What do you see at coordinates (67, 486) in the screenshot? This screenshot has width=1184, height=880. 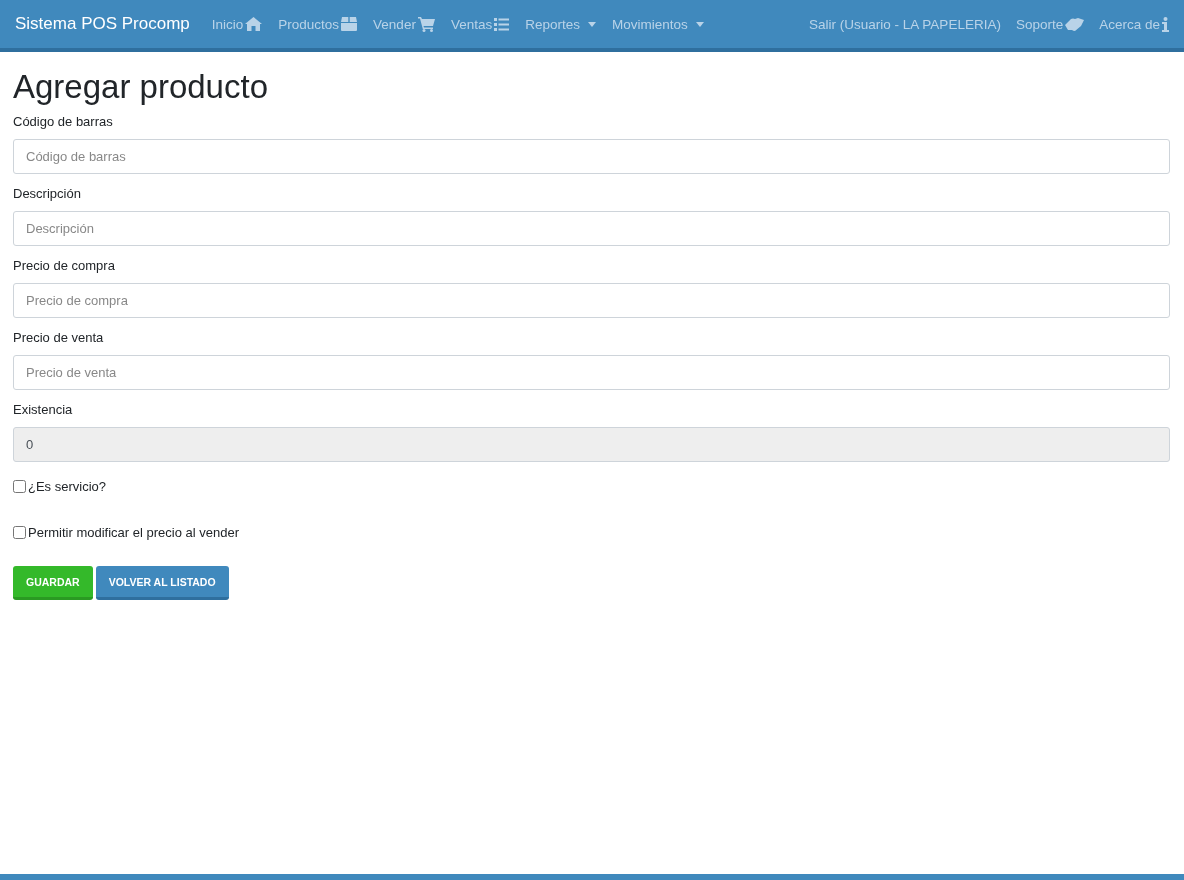 I see `checkbox-label: ¿Es servicio?` at bounding box center [67, 486].